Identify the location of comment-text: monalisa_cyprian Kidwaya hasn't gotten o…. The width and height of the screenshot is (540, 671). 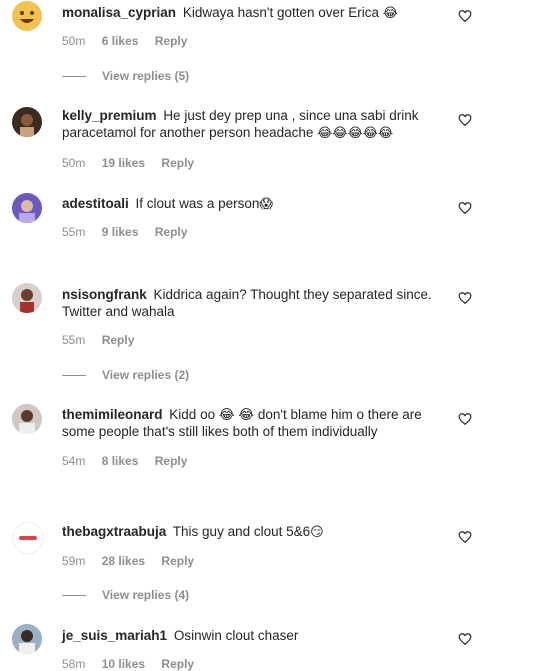
(252, 13).